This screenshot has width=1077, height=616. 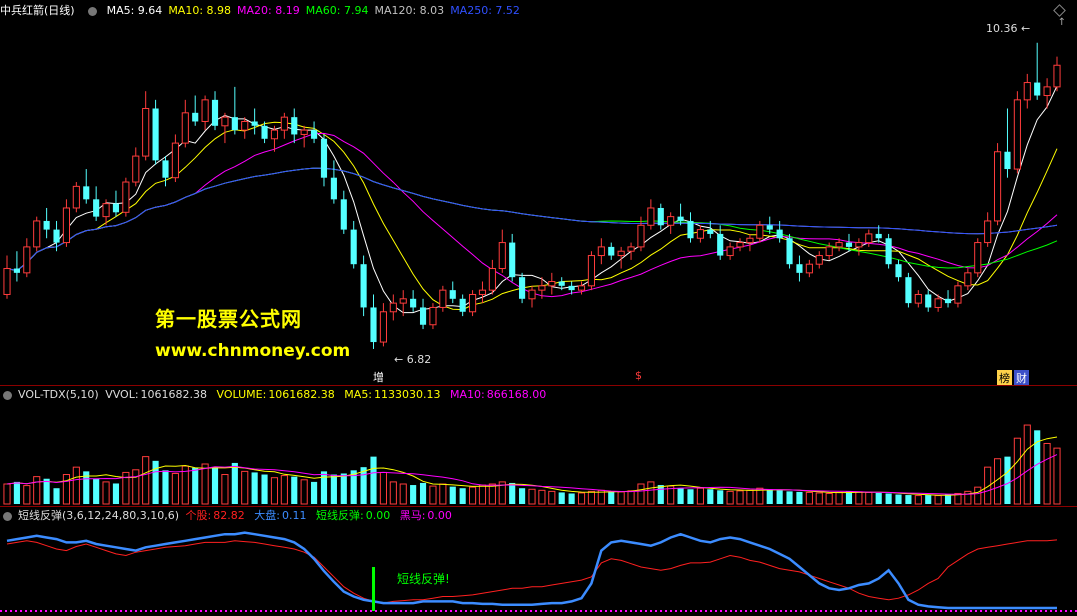 What do you see at coordinates (638, 375) in the screenshot?
I see `badge-dollar: $` at bounding box center [638, 375].